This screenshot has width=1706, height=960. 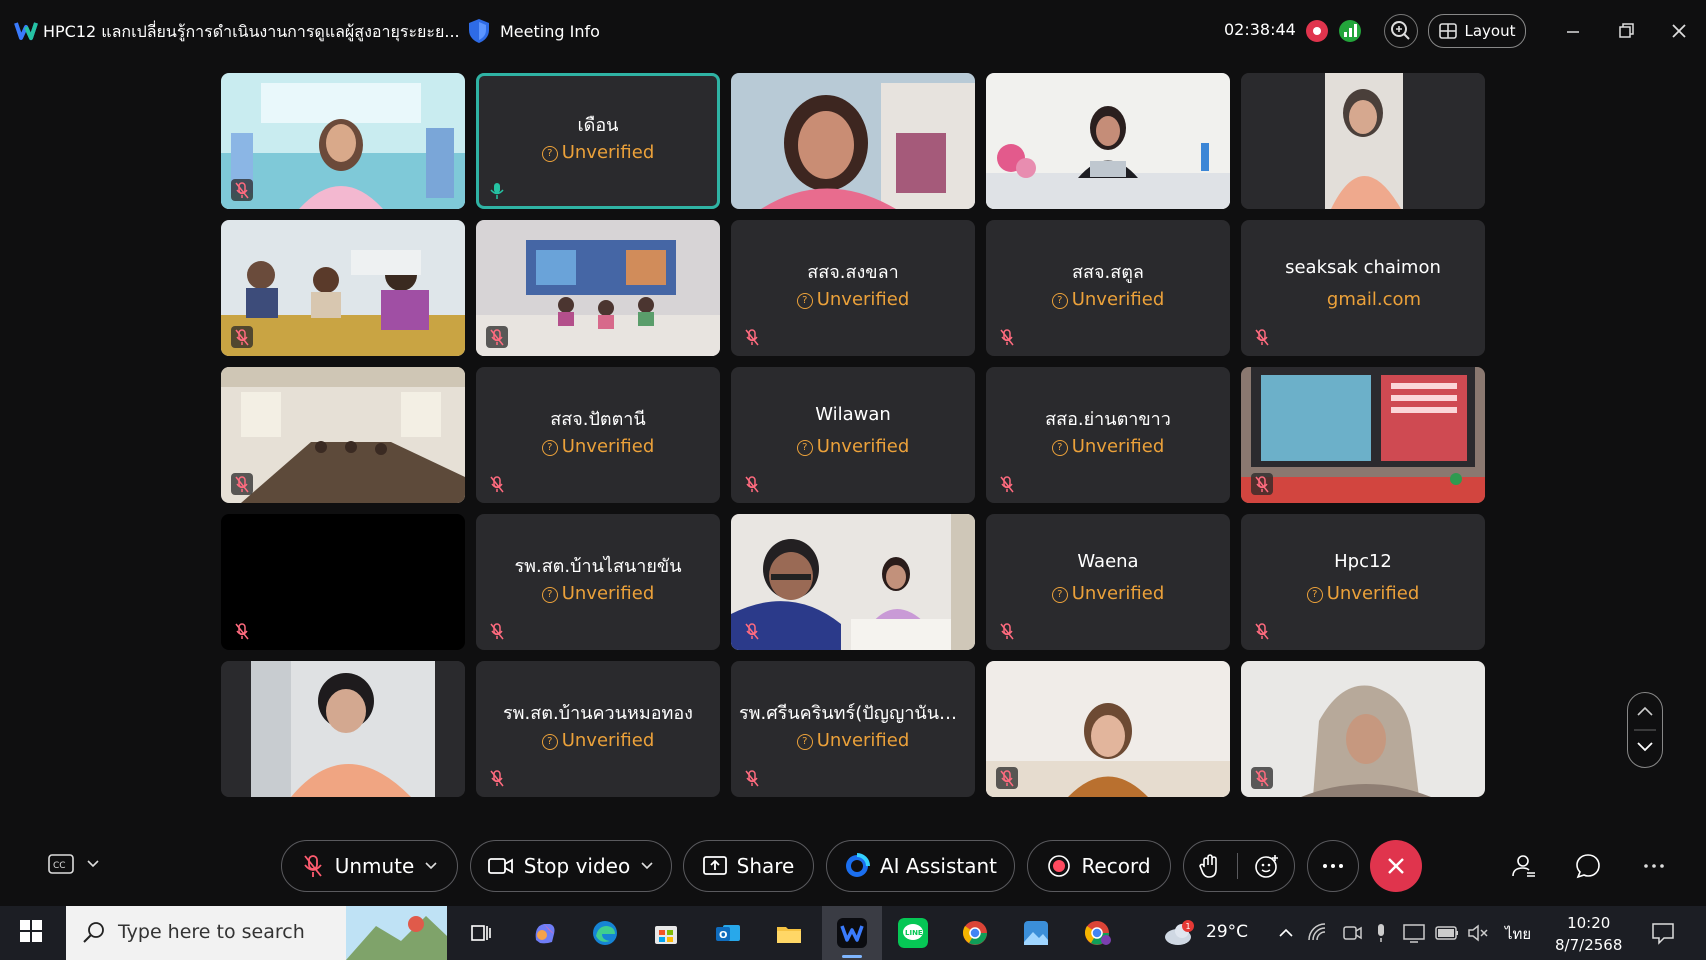 What do you see at coordinates (571, 866) in the screenshot?
I see `stop-video-button: Stop video` at bounding box center [571, 866].